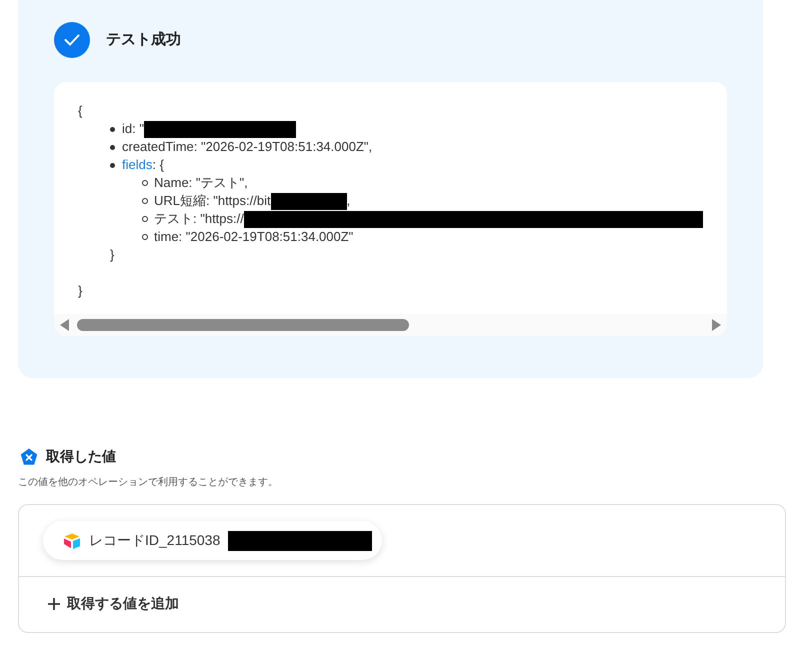 The image size is (808, 660). What do you see at coordinates (348, 201) in the screenshot?
I see `code-line: ,` at bounding box center [348, 201].